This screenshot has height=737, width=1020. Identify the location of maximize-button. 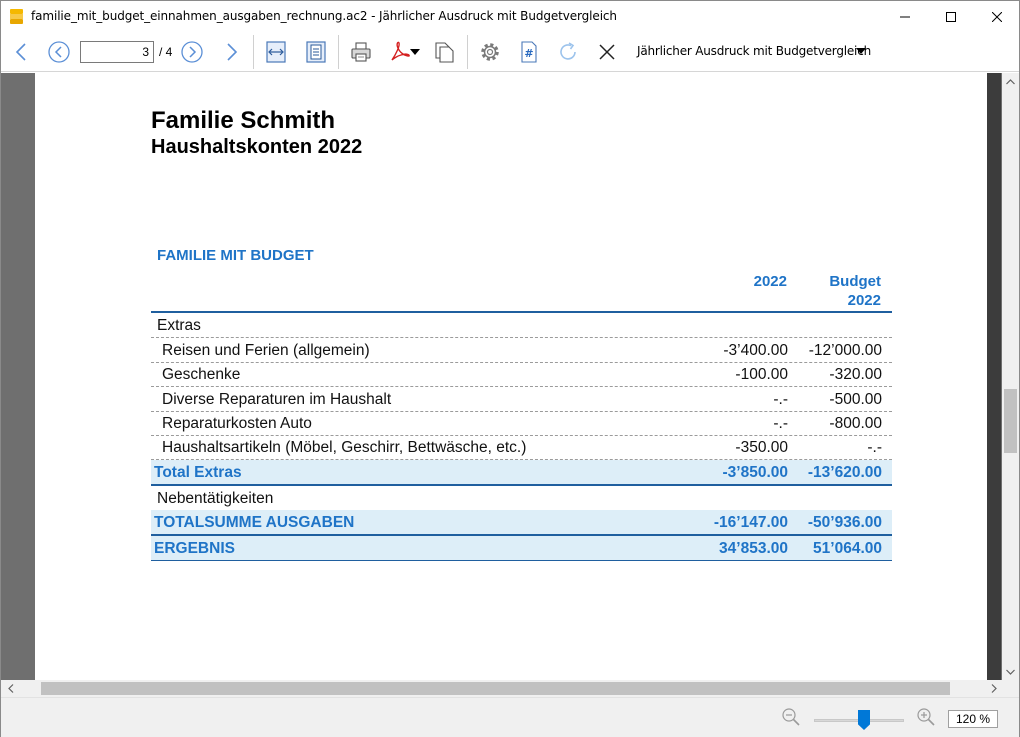
(951, 16).